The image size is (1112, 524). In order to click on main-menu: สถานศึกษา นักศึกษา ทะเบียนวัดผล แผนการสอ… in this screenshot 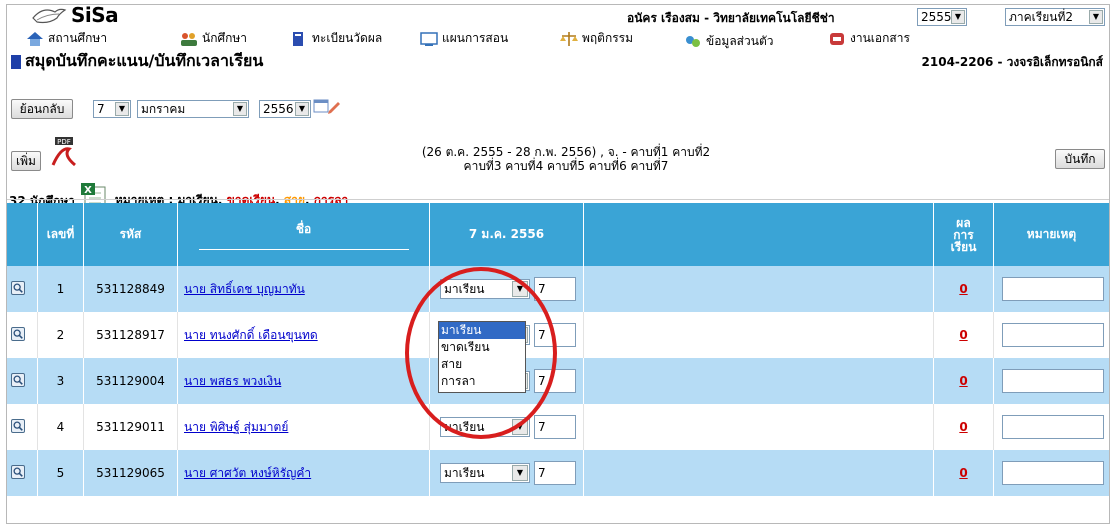, I will do `click(558, 38)`.